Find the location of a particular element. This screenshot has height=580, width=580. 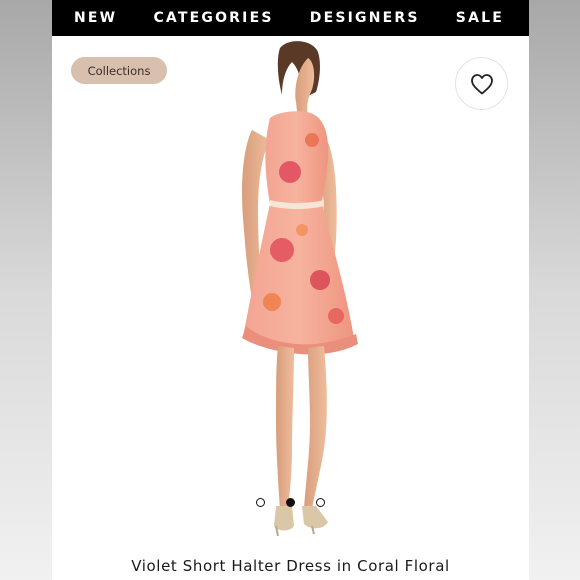

nav-categories: CATEGORIES is located at coordinates (213, 18).